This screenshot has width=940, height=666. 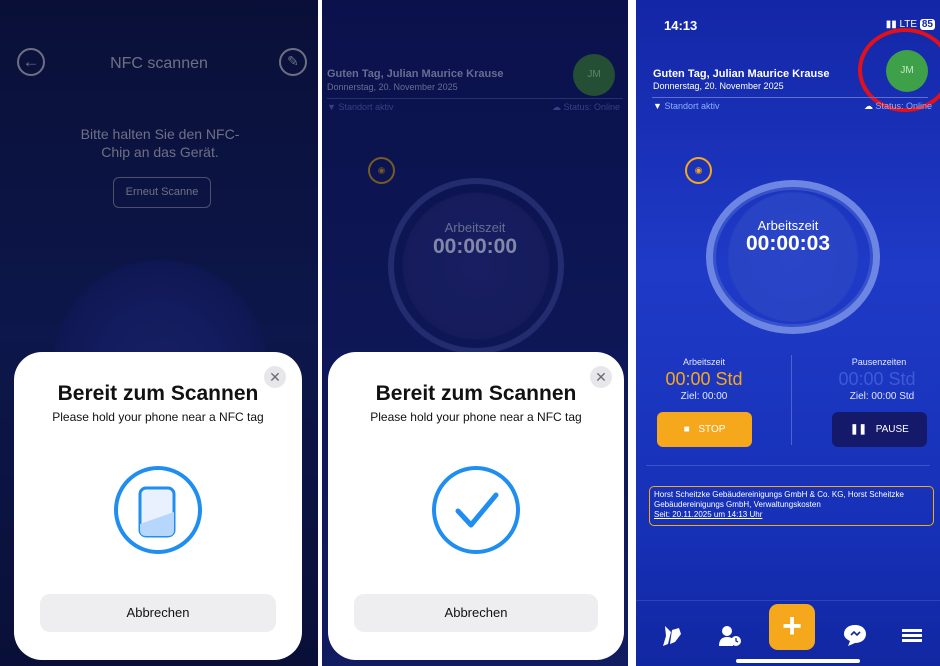 I want to click on pause-button: ❚❚ PAUSE, so click(x=879, y=429).